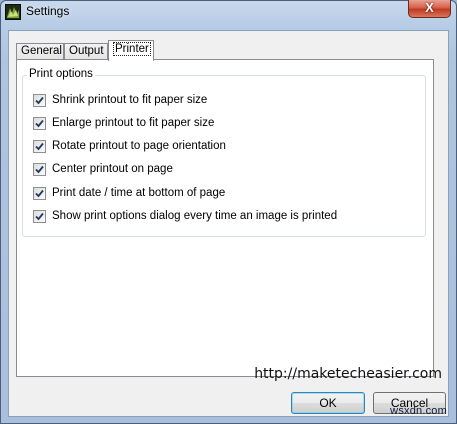 The height and width of the screenshot is (424, 457). Describe the element at coordinates (48, 11) in the screenshot. I see `window-title: Settings` at that location.